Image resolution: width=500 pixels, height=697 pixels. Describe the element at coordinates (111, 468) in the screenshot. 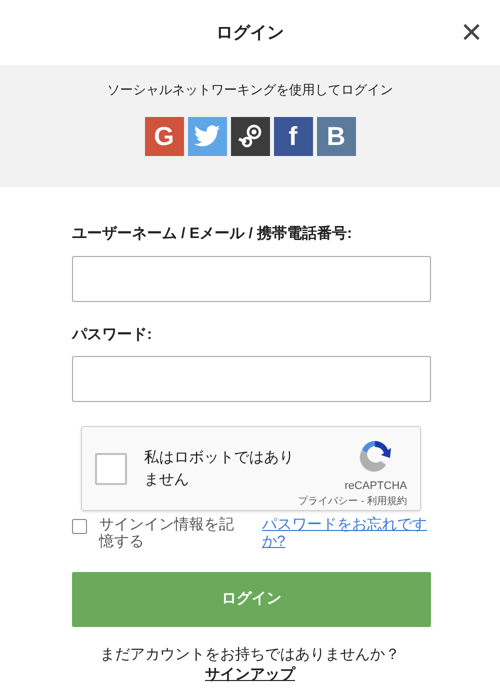

I see `captcha-checkbox` at that location.